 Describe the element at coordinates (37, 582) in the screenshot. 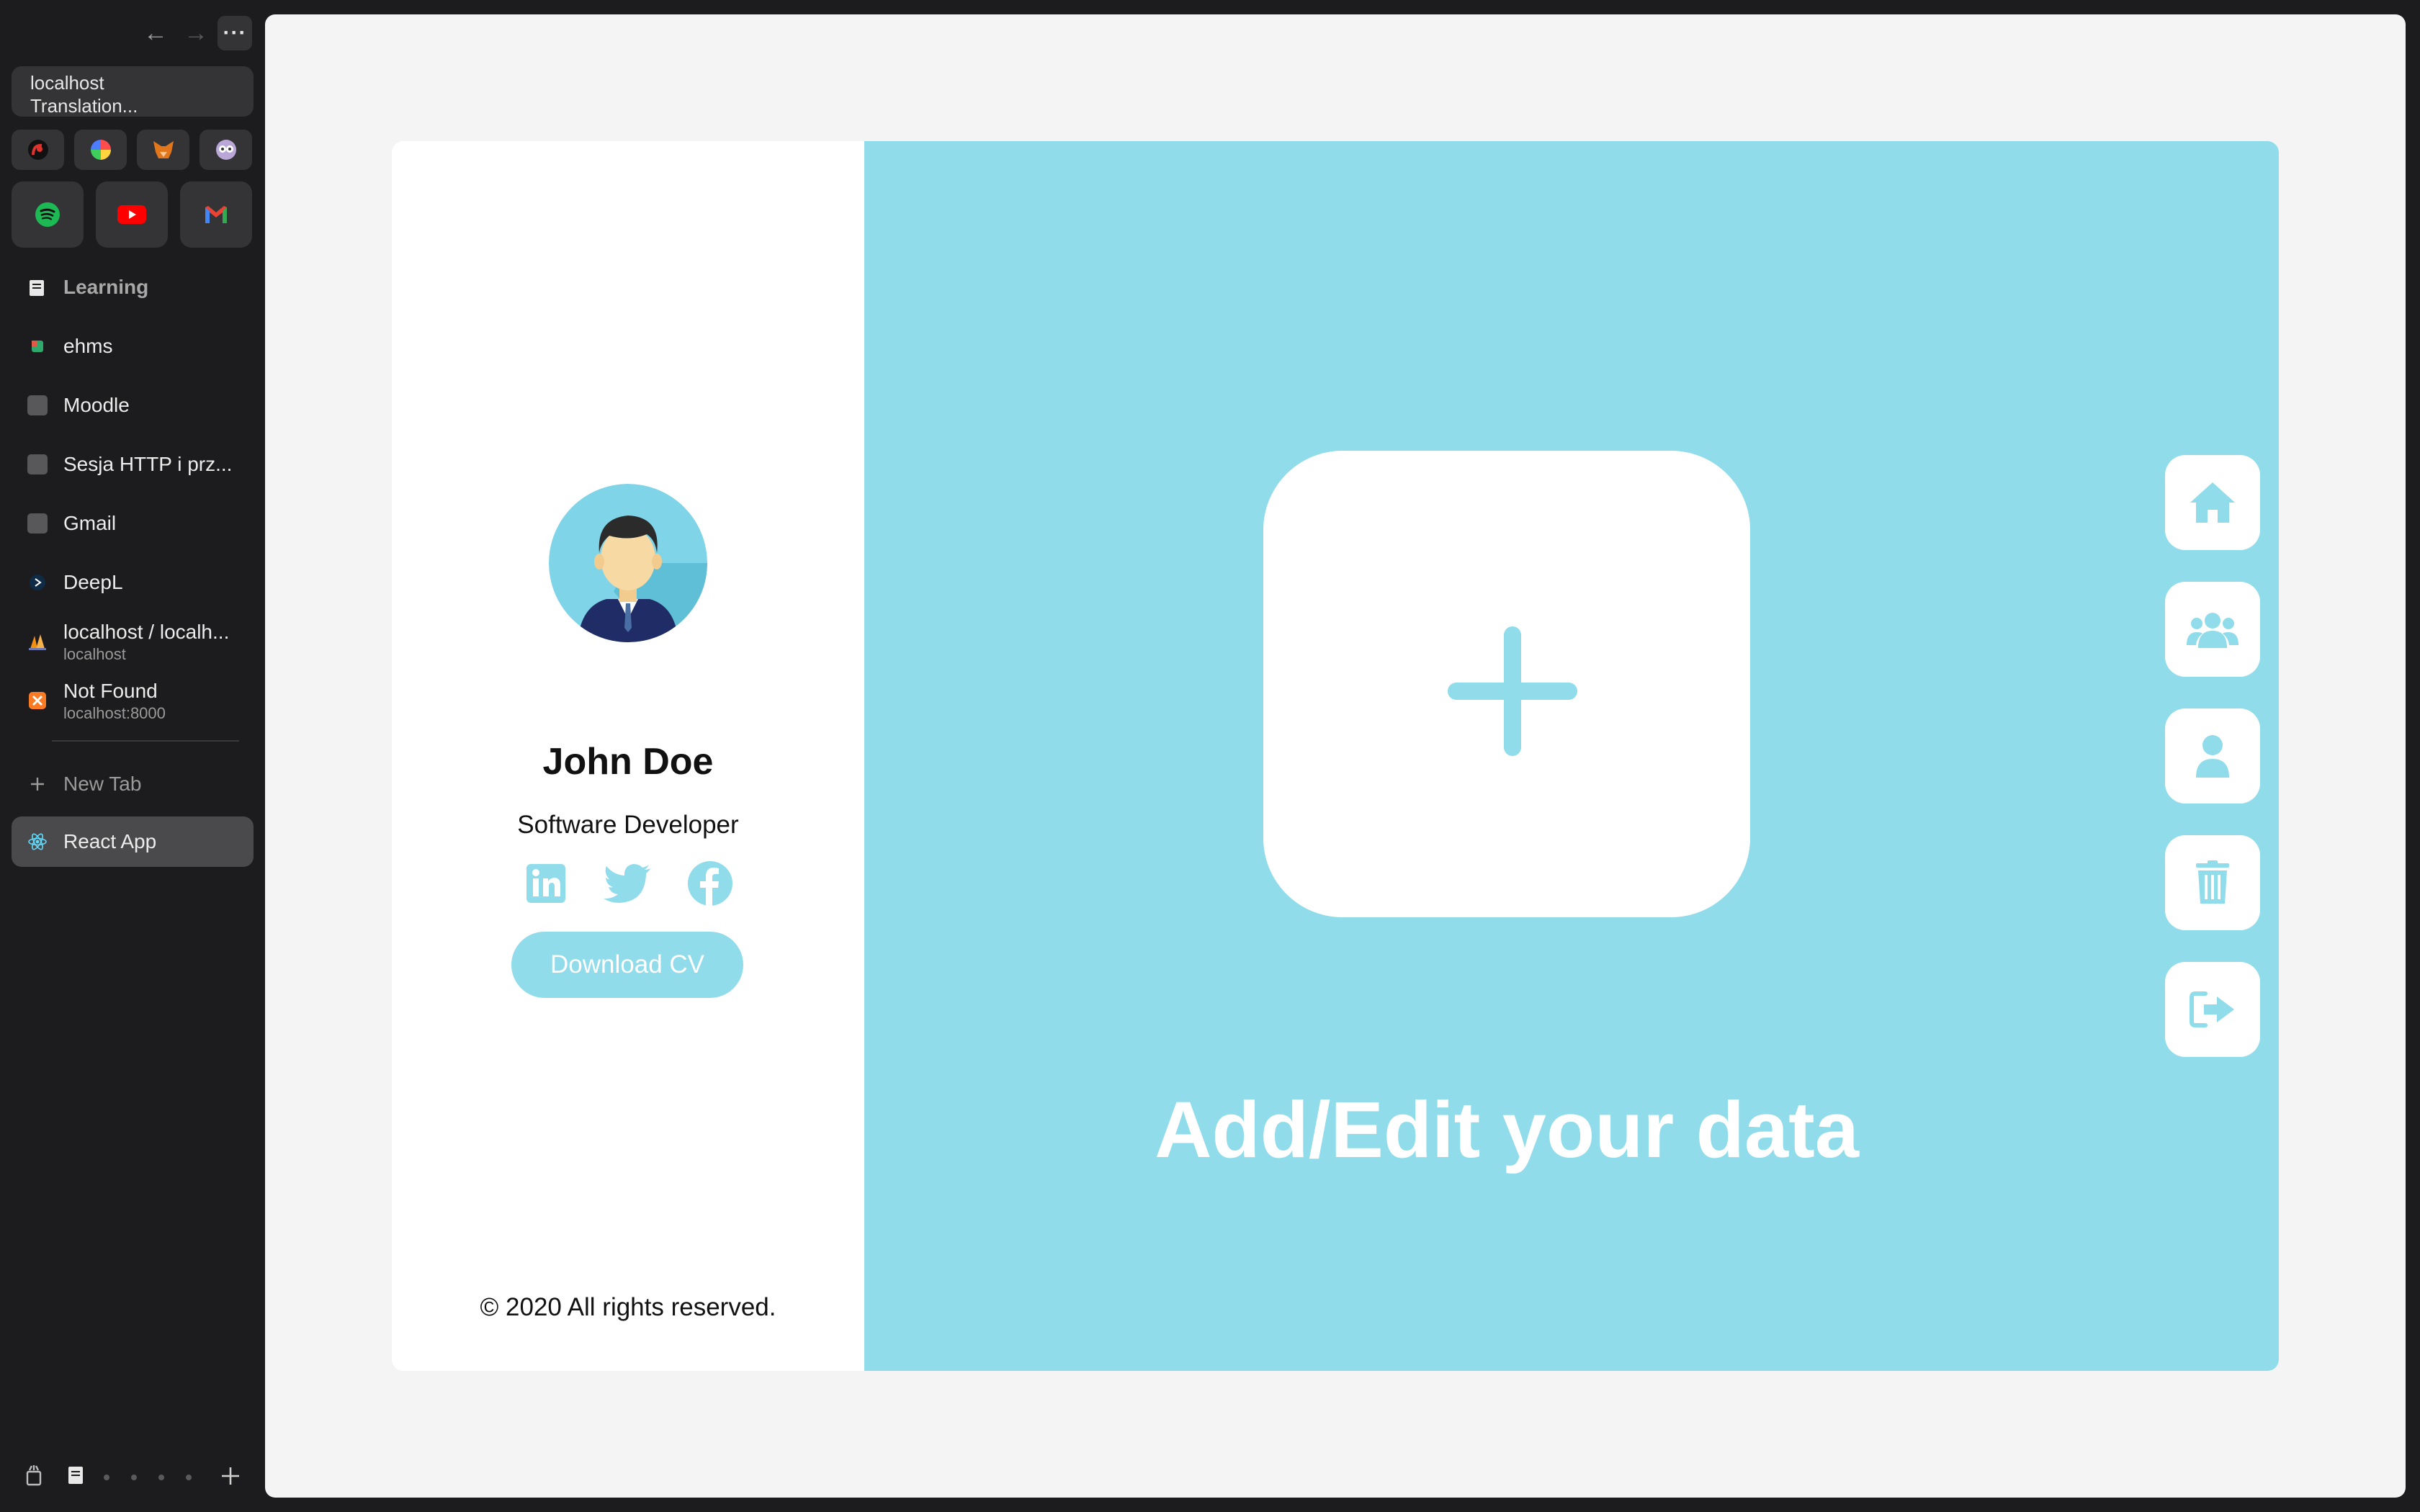

I see `deepl-icon` at that location.